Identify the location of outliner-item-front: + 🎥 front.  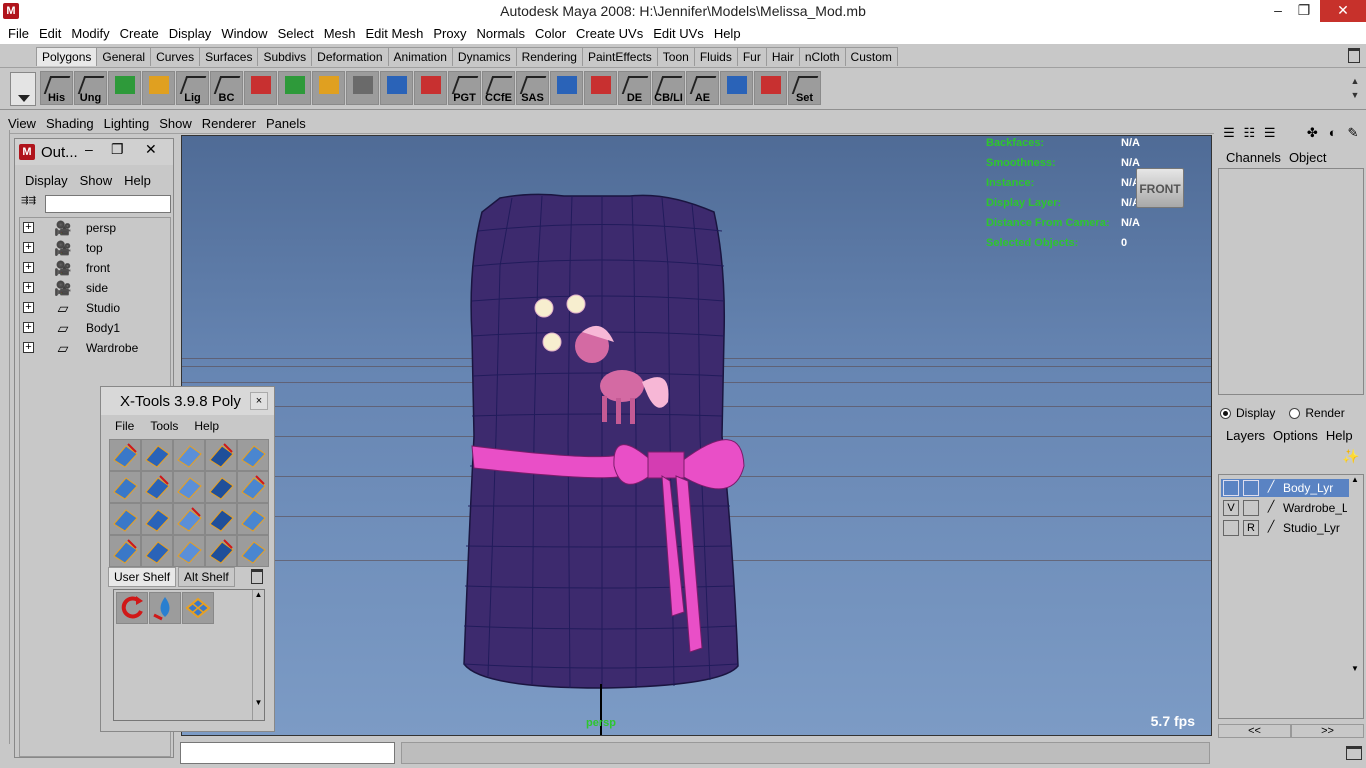
(95, 268).